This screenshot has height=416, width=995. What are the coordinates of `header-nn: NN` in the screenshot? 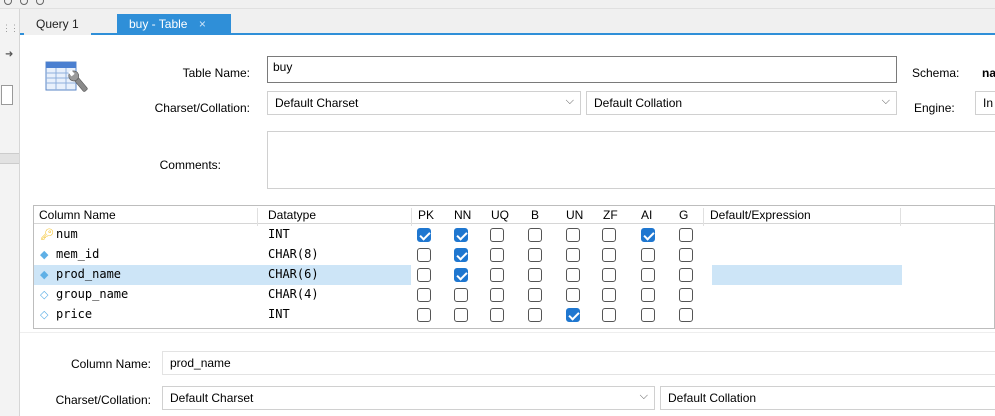 It's located at (462, 215).